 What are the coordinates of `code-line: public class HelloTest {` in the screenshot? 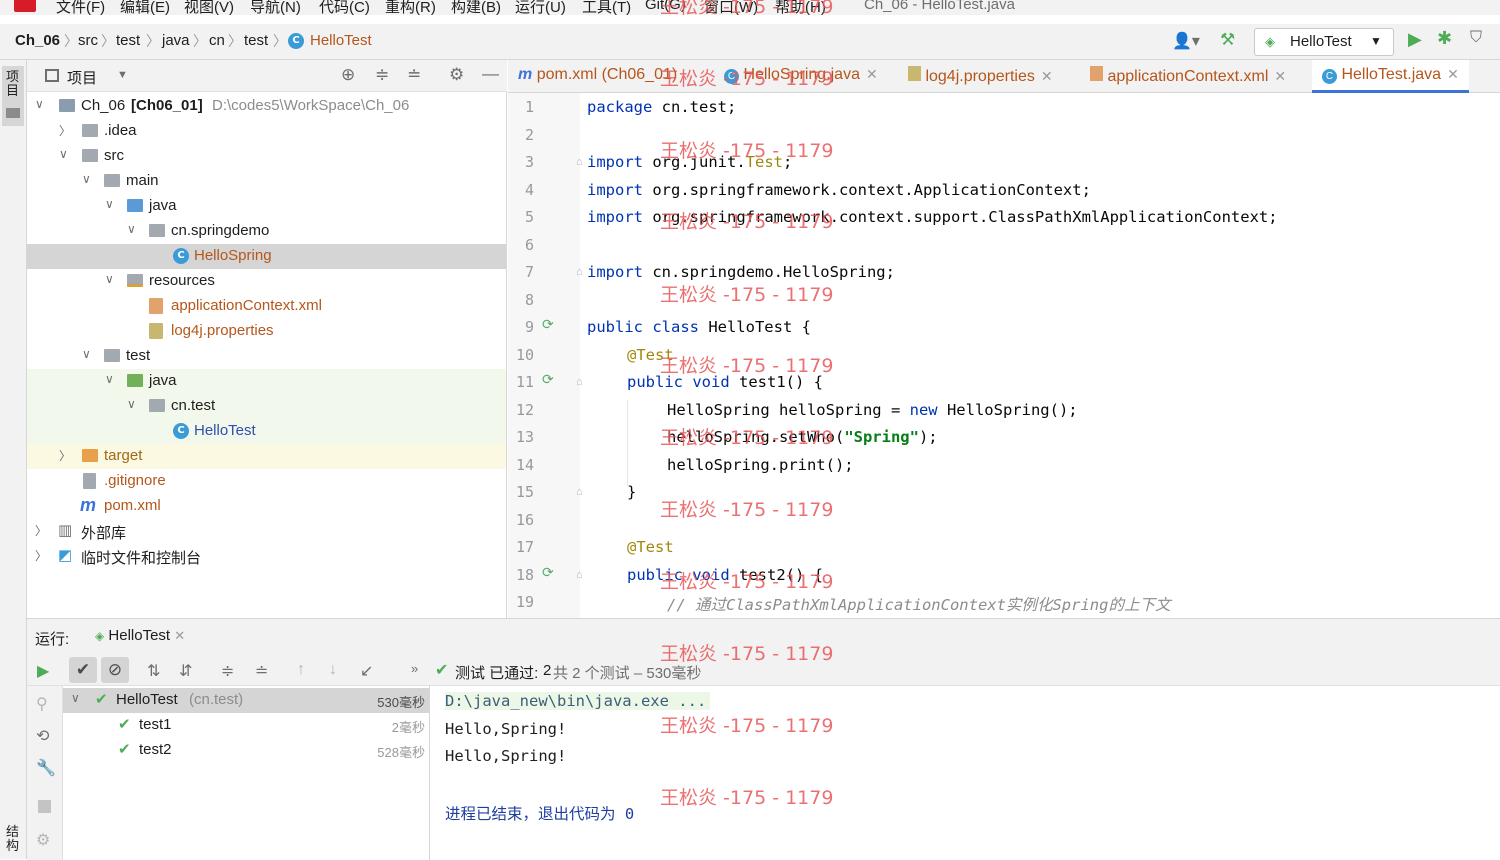 It's located at (699, 327).